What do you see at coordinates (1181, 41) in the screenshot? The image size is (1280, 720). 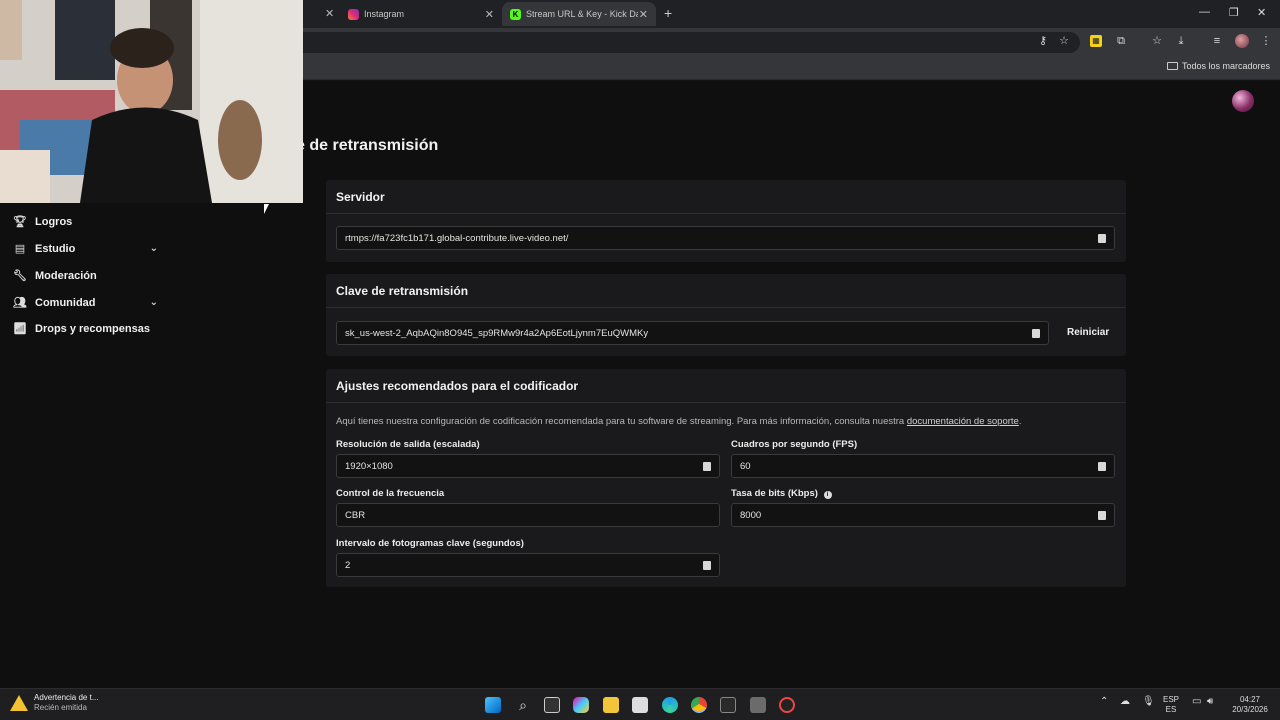 I see `download-icon: ⤓` at bounding box center [1181, 41].